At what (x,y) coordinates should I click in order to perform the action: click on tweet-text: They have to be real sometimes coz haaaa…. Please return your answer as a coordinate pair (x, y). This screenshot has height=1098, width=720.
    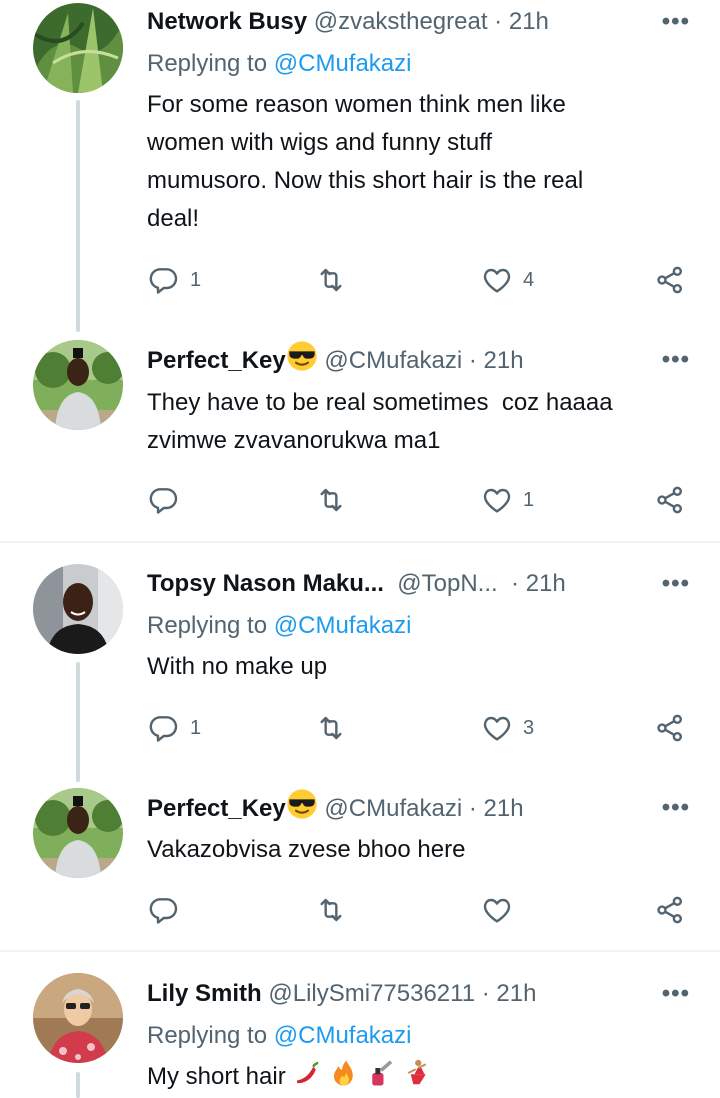
    Looking at the image, I should click on (380, 421).